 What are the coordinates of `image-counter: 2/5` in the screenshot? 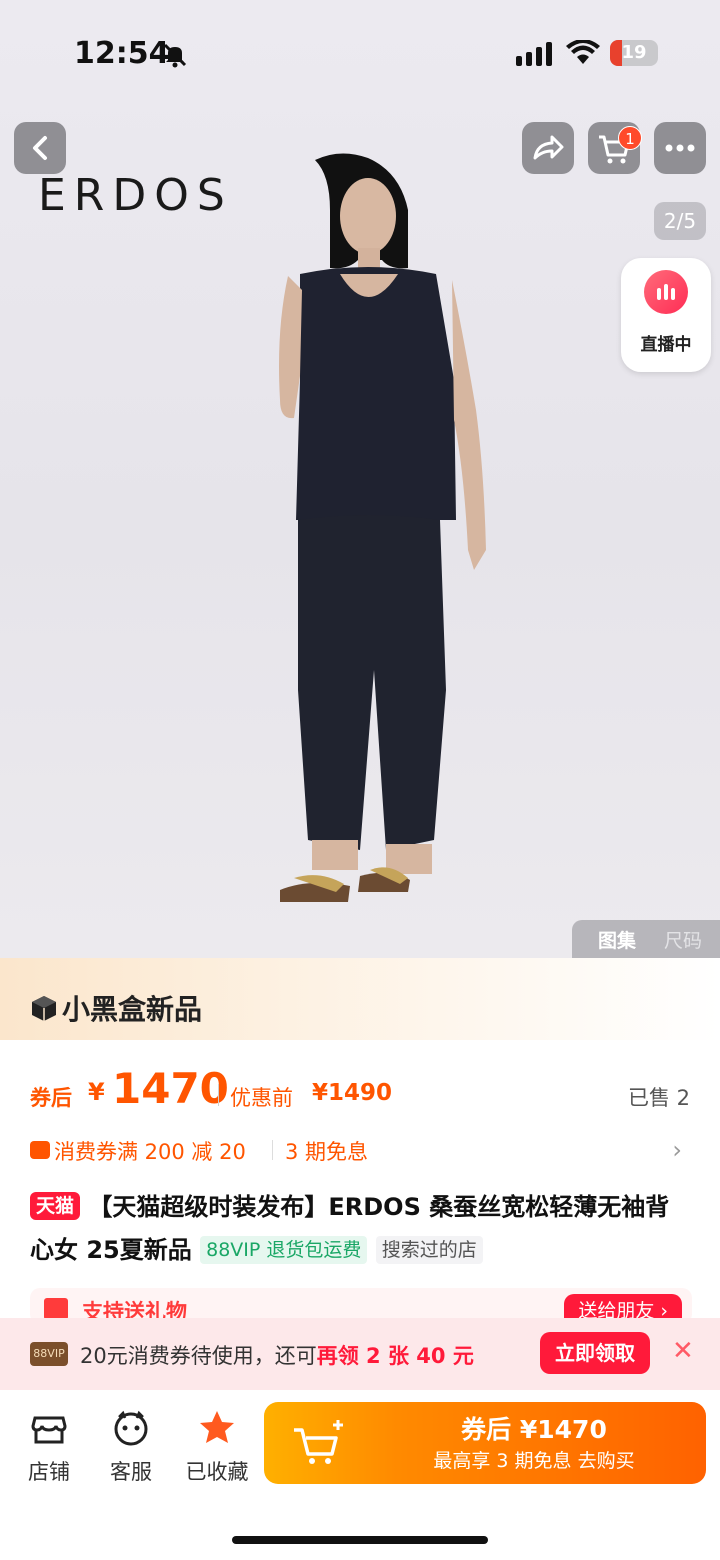 It's located at (680, 221).